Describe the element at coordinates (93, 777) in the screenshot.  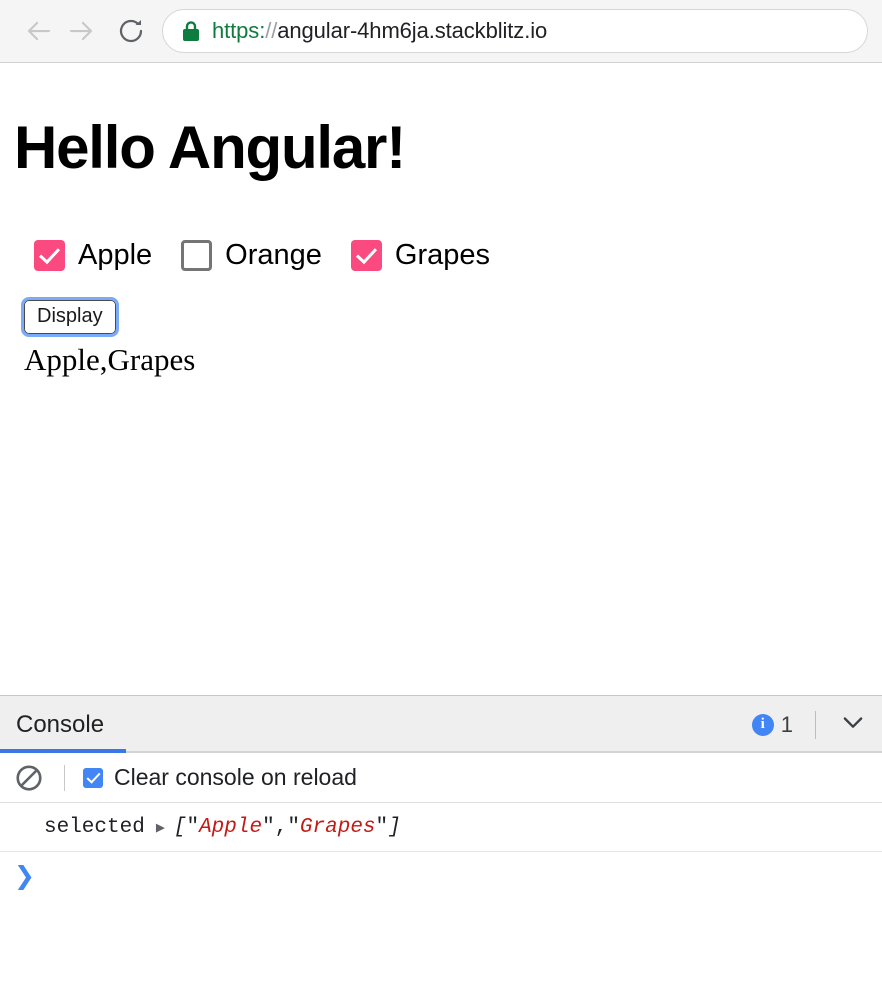
I see `clear-on-reload-checkbox` at that location.